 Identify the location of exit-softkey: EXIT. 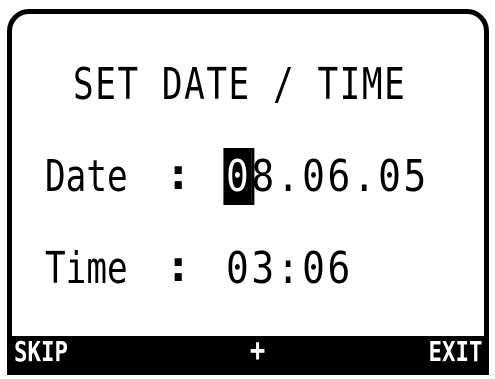
(455, 352).